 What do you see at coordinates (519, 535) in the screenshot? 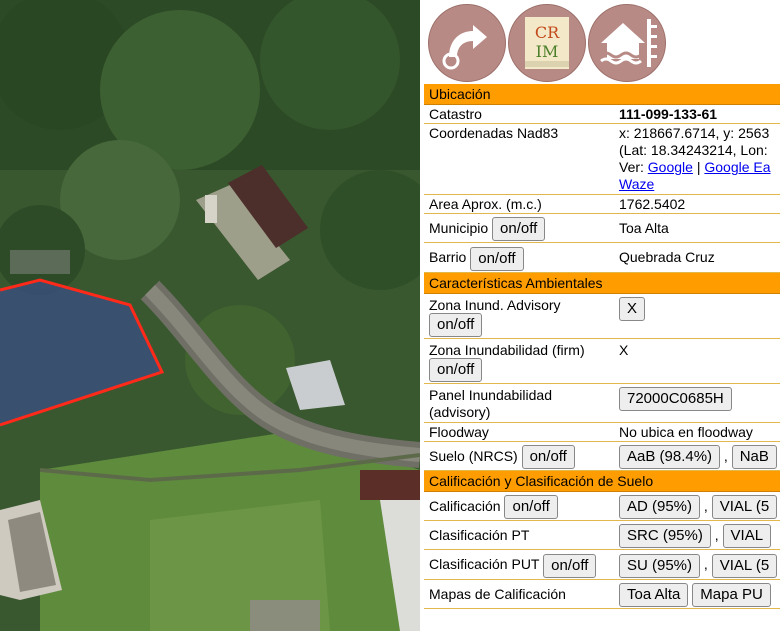
I see `clasificacion-pt-label: Clasificación PT` at bounding box center [519, 535].